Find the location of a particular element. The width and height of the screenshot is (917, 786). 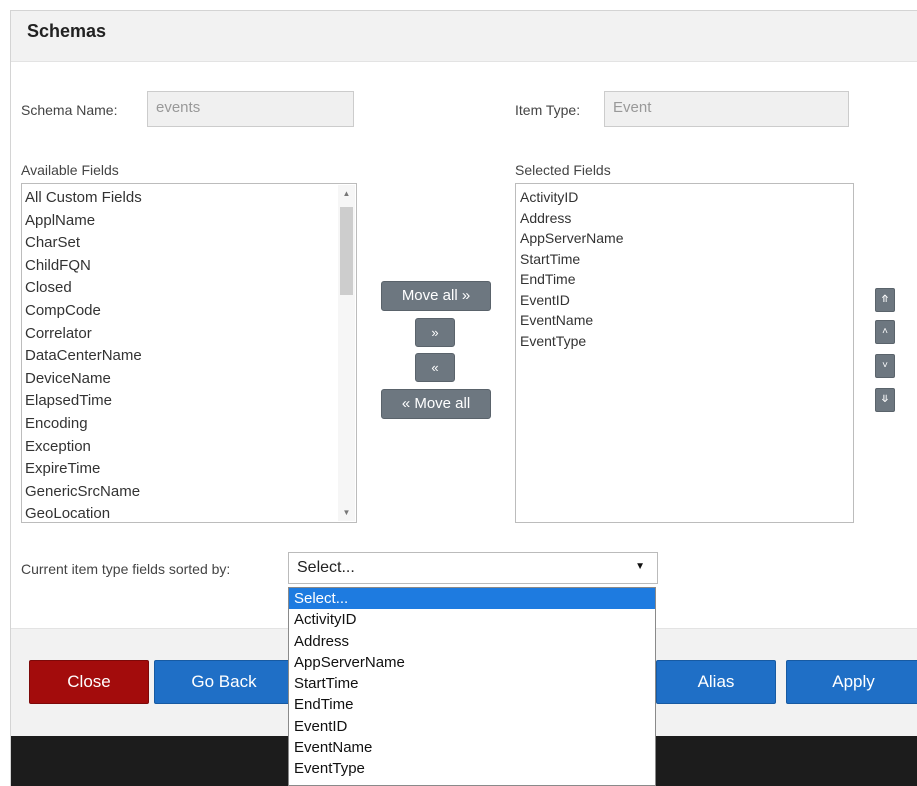

list-item: ElapsedTime is located at coordinates (190, 401).